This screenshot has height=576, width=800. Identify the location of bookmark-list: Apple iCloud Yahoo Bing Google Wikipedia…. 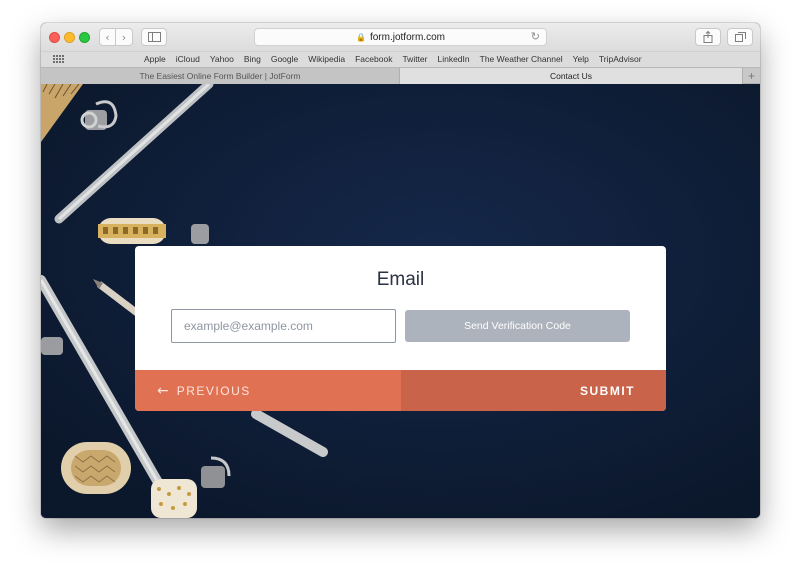
(393, 59).